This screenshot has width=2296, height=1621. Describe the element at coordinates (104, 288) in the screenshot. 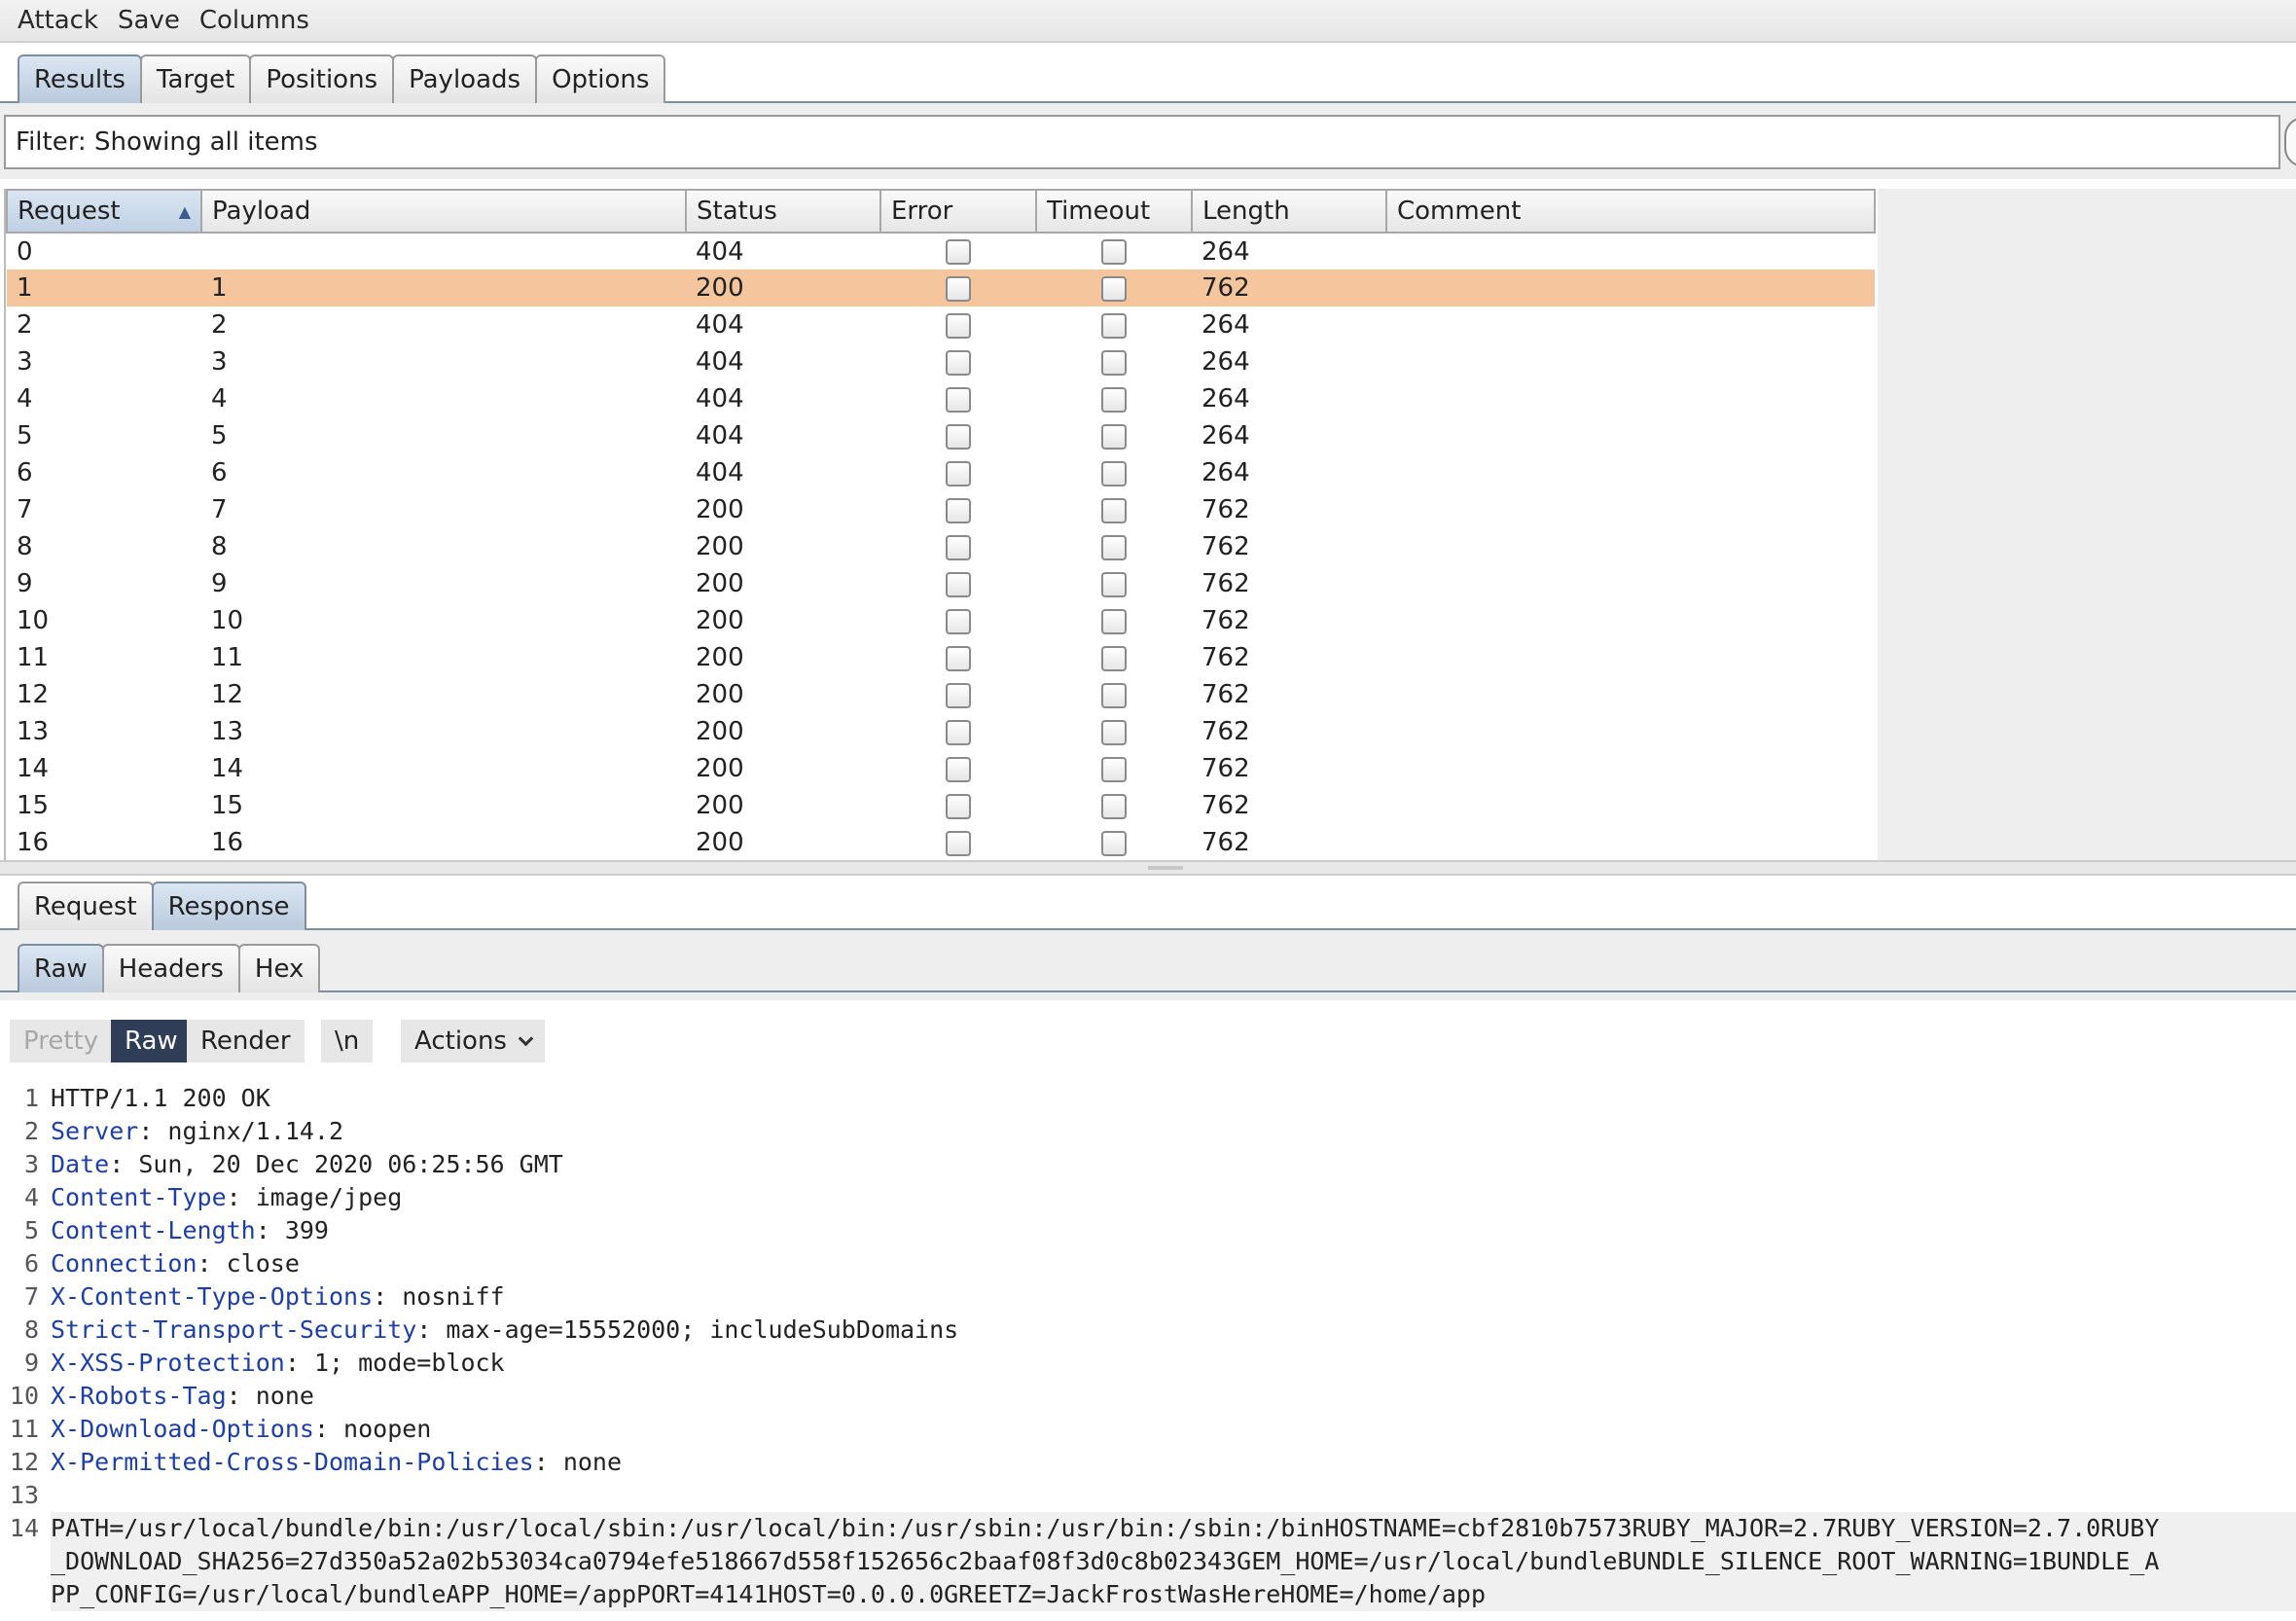

I see `cell-request: 1` at that location.